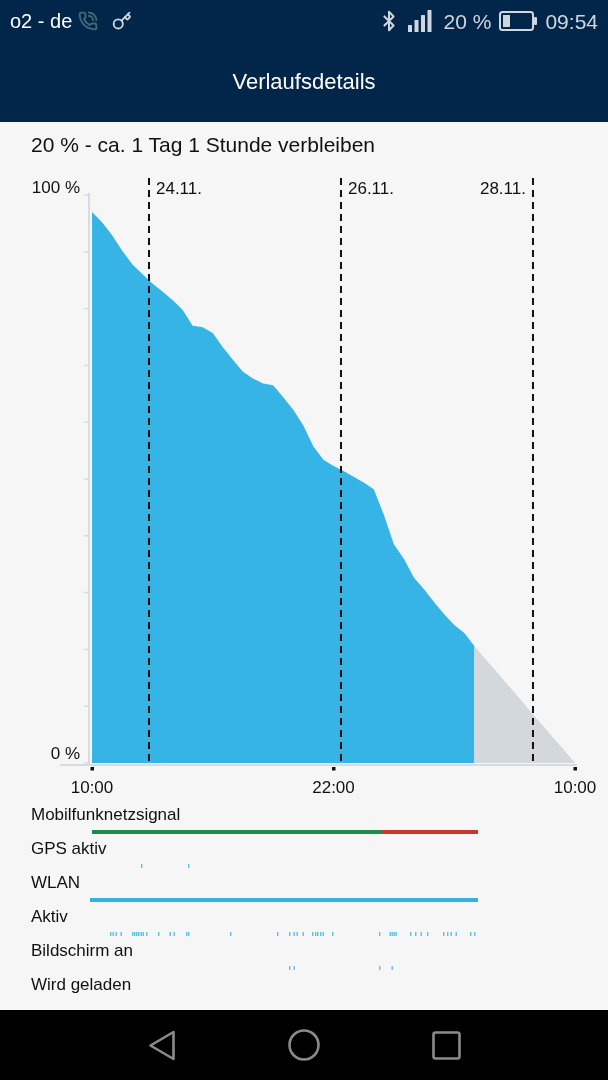  What do you see at coordinates (179, 188) in the screenshot?
I see `date-label: 24.11.` at bounding box center [179, 188].